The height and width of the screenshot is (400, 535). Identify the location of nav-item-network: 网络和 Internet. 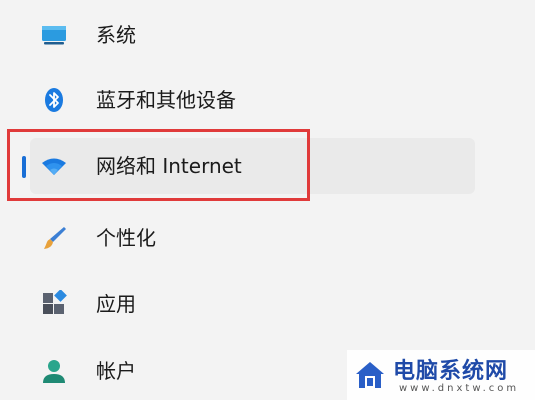
(248, 166).